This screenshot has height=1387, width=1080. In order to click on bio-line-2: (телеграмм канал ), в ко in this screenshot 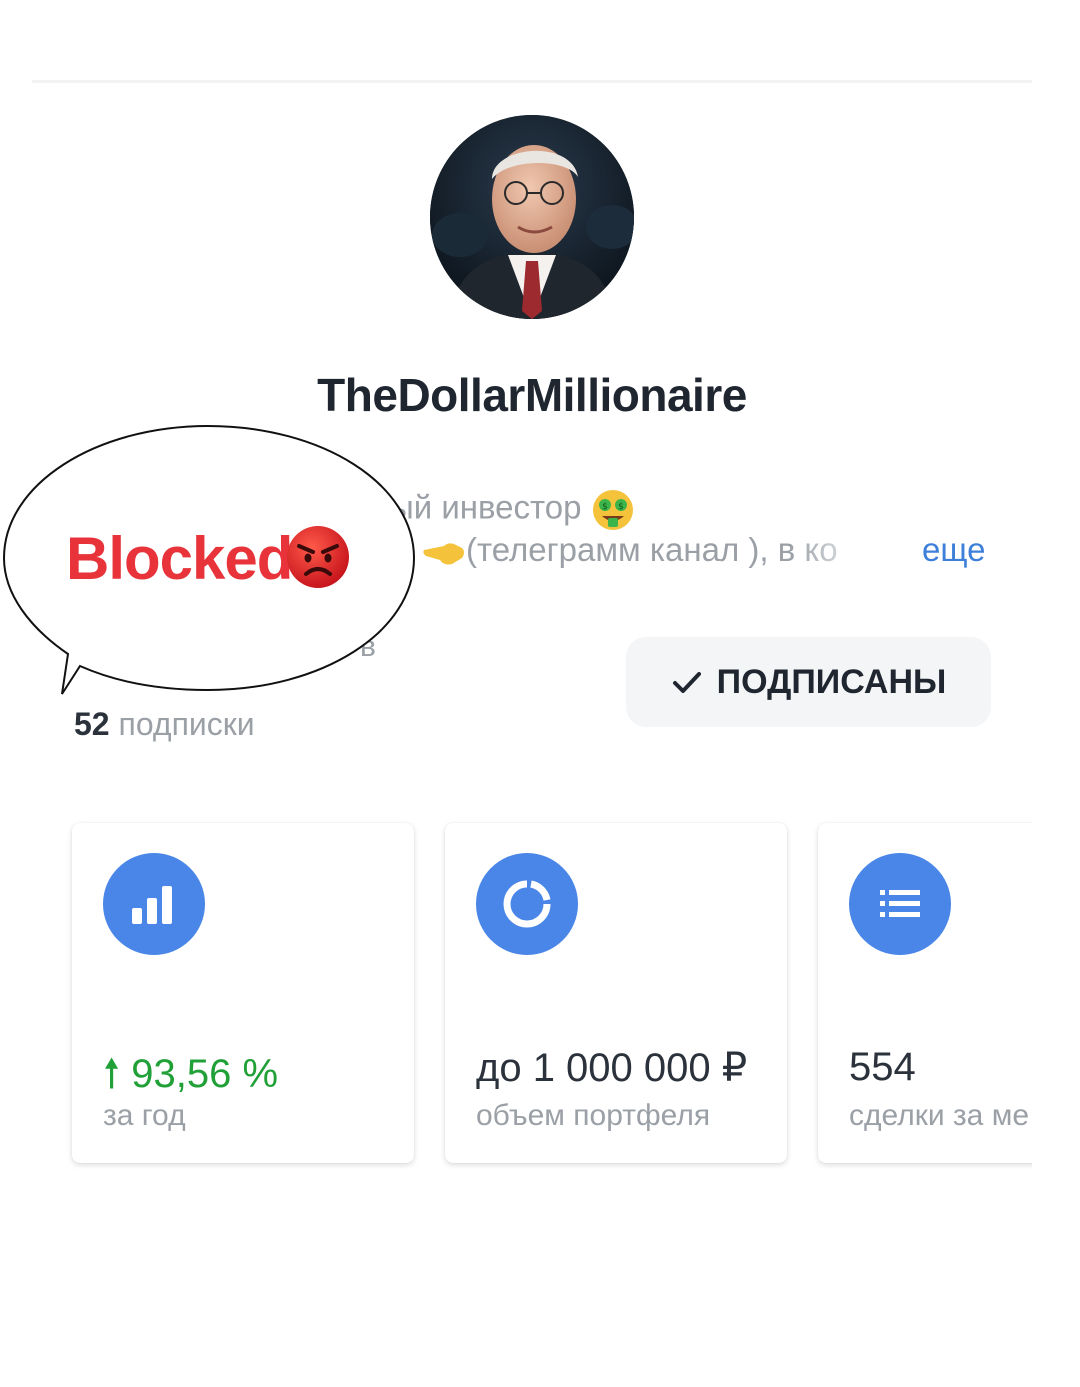, I will do `click(652, 550)`.